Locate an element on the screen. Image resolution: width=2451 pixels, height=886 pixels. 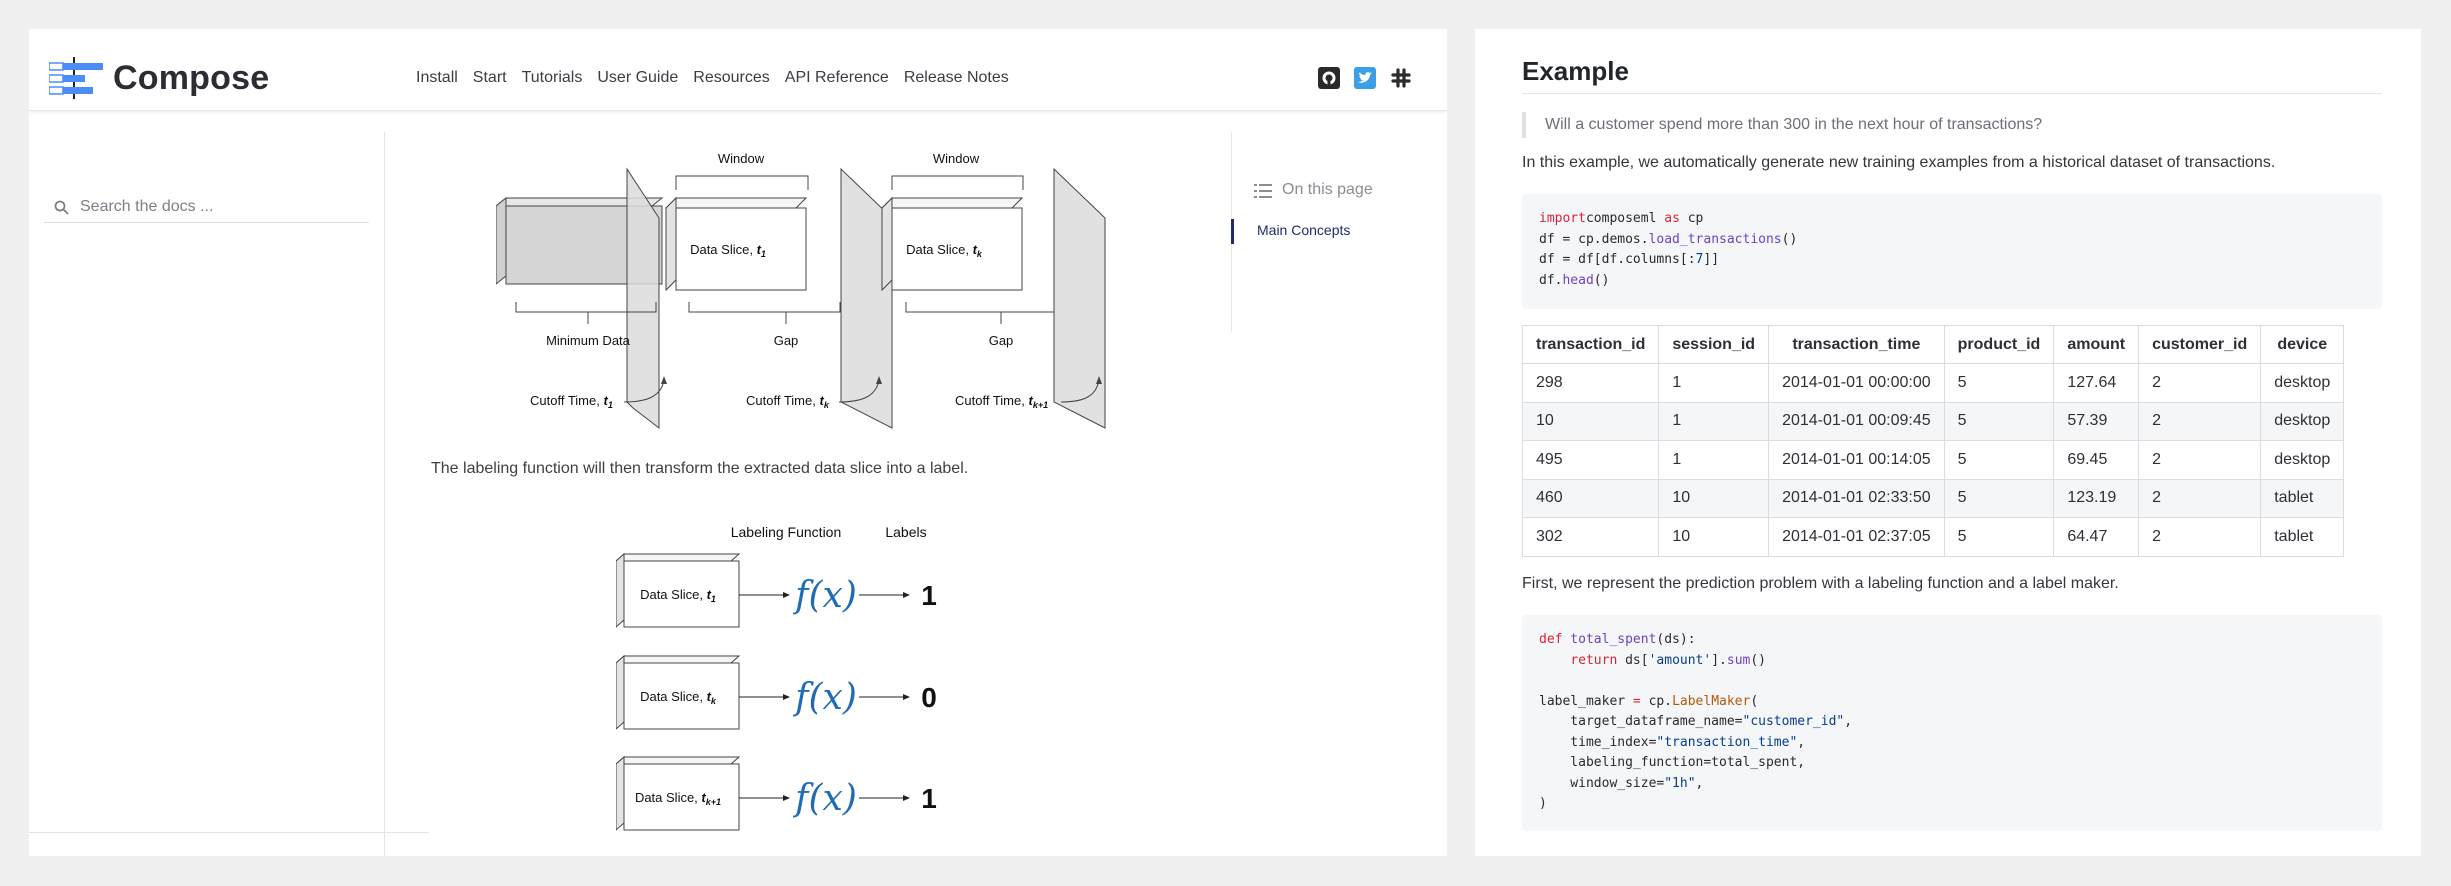
label-value-3: 1 is located at coordinates (929, 798).